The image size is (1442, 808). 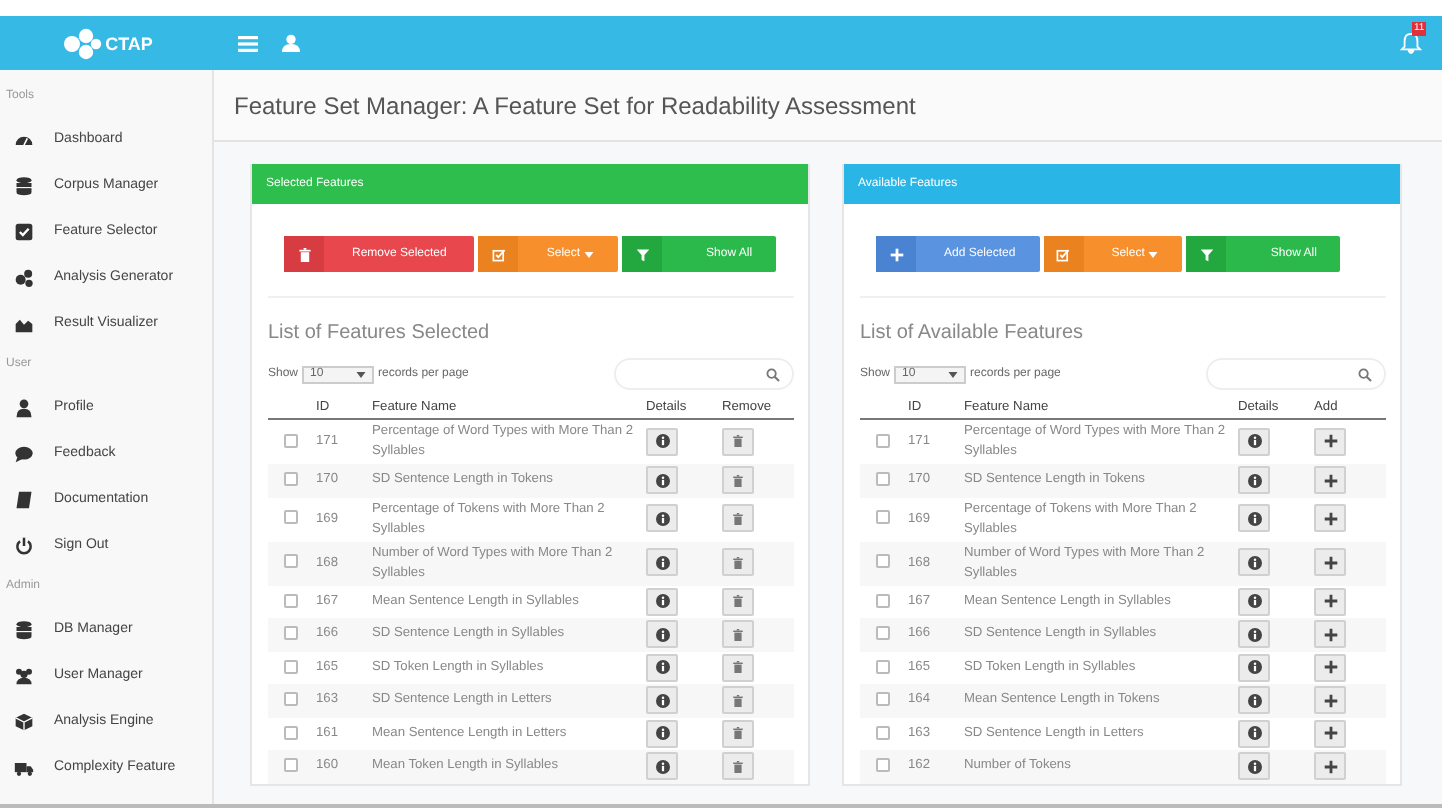 What do you see at coordinates (81, 43) in the screenshot?
I see `circles-logo-icon` at bounding box center [81, 43].